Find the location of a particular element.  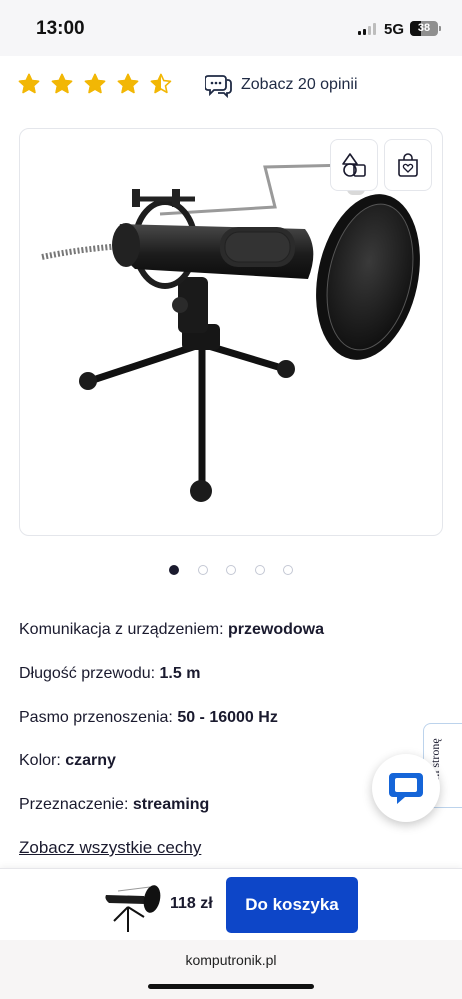

battery-percent: 38 is located at coordinates (424, 28).